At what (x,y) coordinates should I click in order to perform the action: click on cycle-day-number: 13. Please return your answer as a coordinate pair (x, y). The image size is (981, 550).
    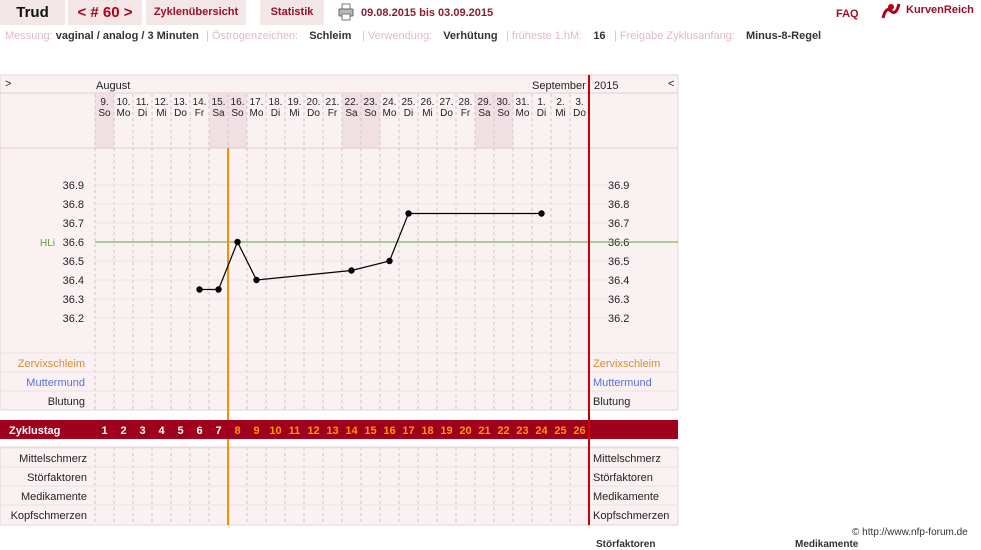
    Looking at the image, I should click on (332, 431).